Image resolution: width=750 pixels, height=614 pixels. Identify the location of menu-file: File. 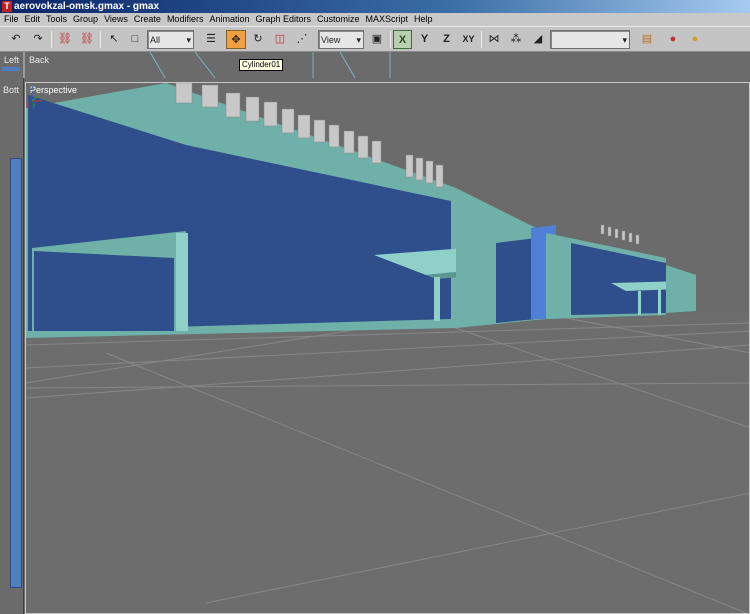
(12, 19).